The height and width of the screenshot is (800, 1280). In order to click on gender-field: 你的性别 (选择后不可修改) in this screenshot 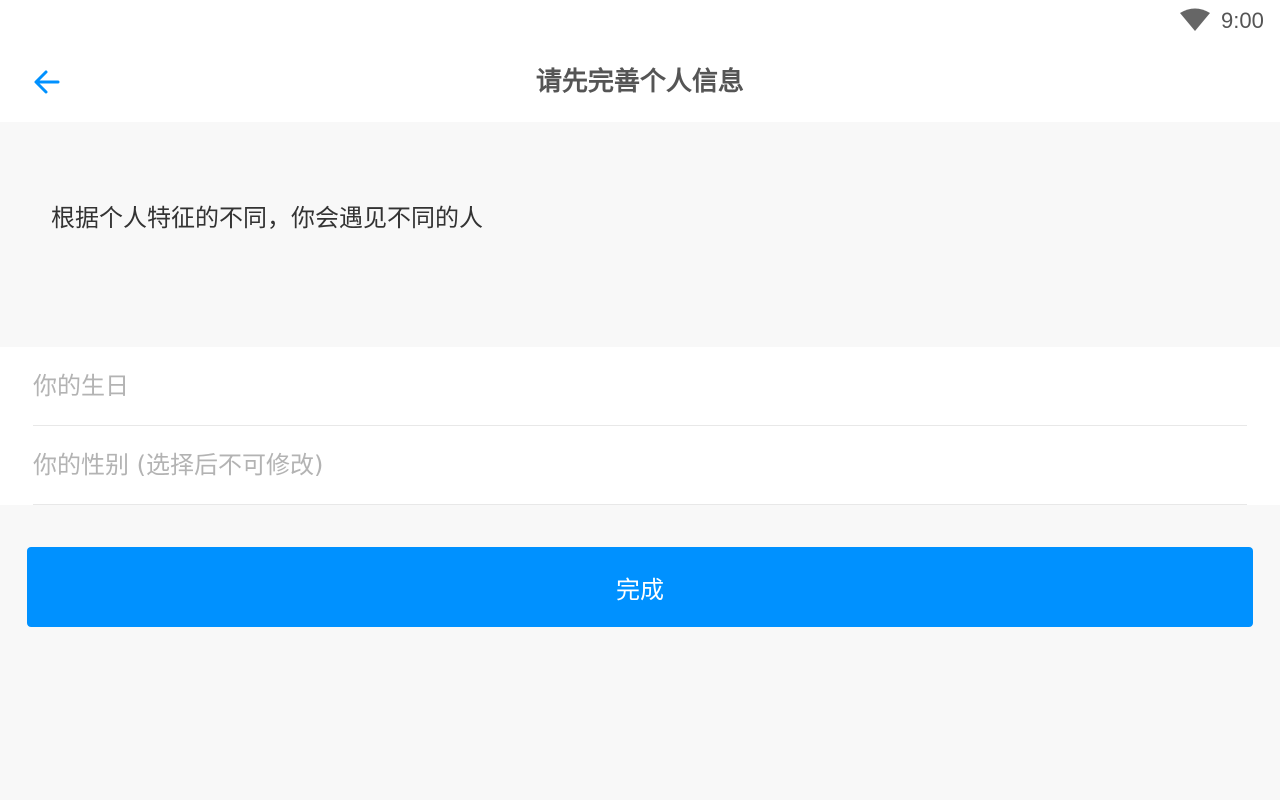, I will do `click(640, 465)`.